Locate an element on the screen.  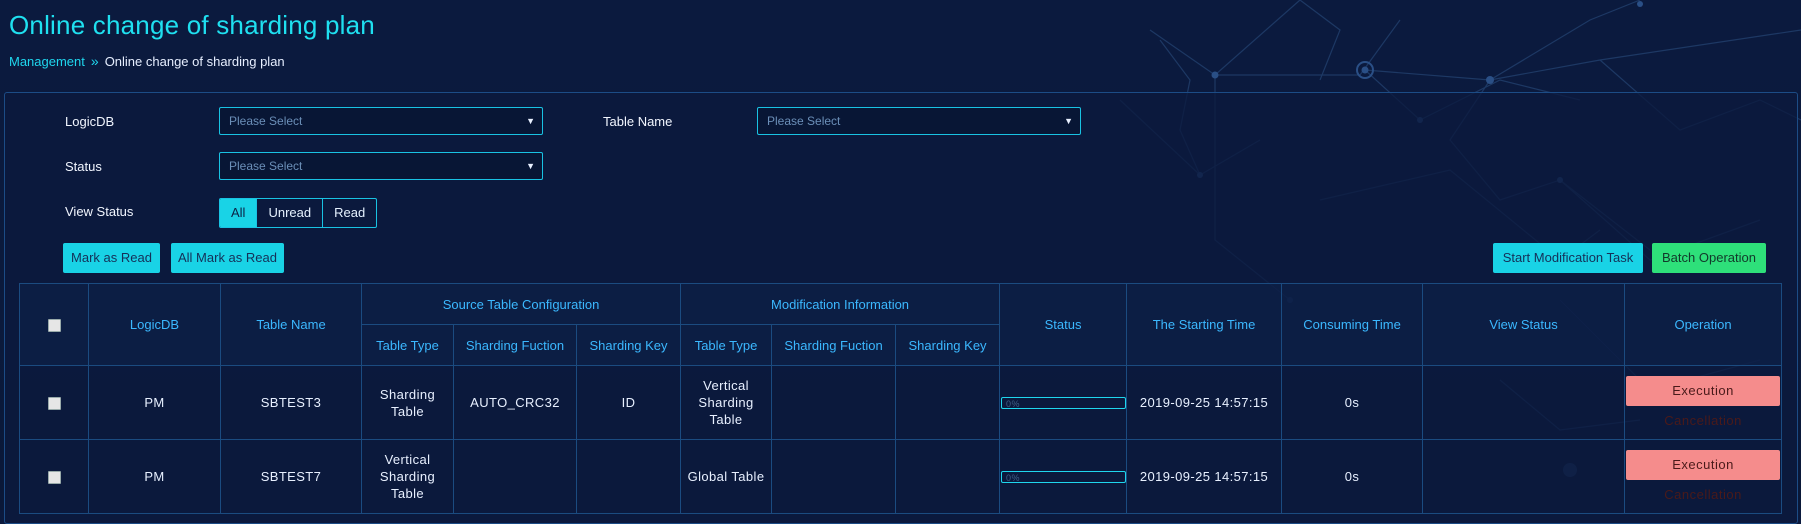
status-select: Please Select ▼ is located at coordinates (381, 166).